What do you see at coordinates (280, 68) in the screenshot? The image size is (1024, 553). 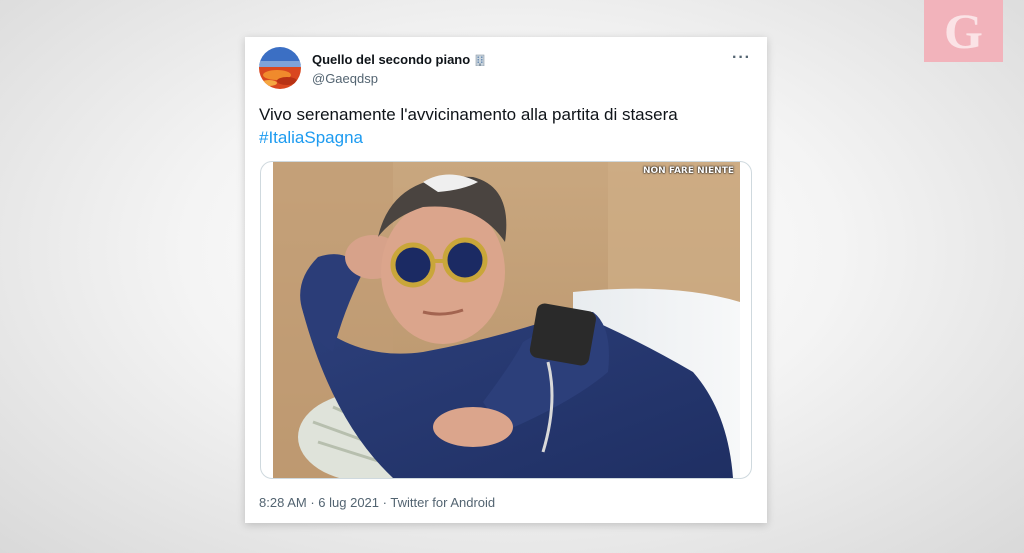 I see `avatar` at bounding box center [280, 68].